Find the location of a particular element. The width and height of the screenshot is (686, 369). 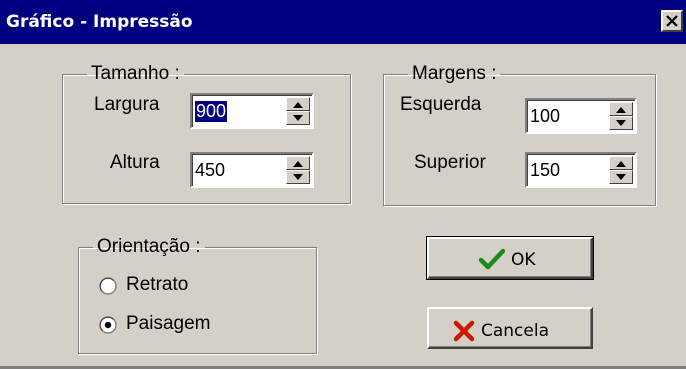

window-title: Gráfico - Impressão is located at coordinates (99, 22).